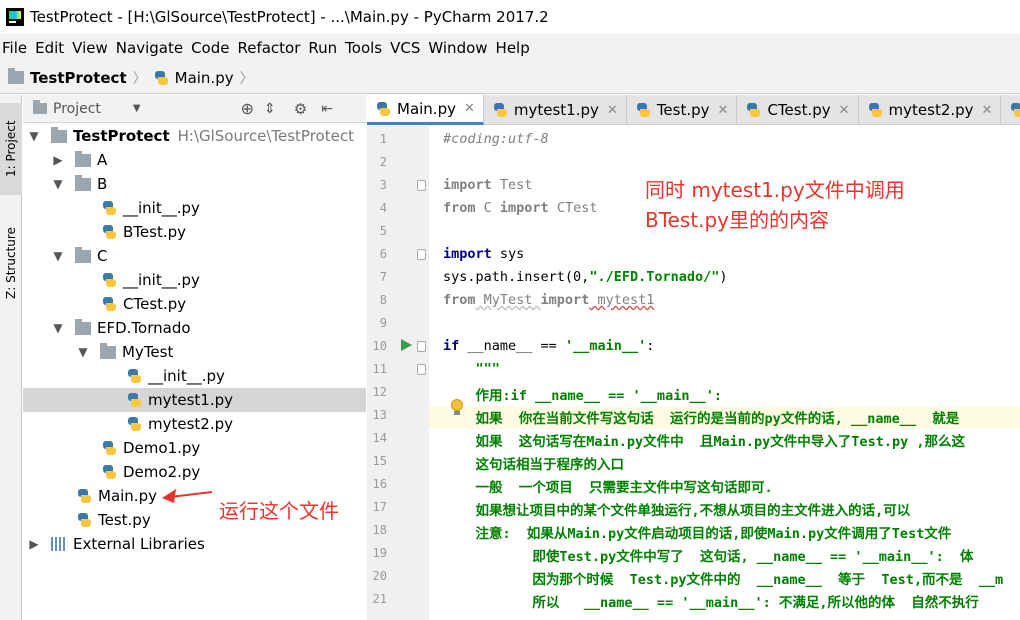  I want to click on collapse-icon: ⇕, so click(270, 109).